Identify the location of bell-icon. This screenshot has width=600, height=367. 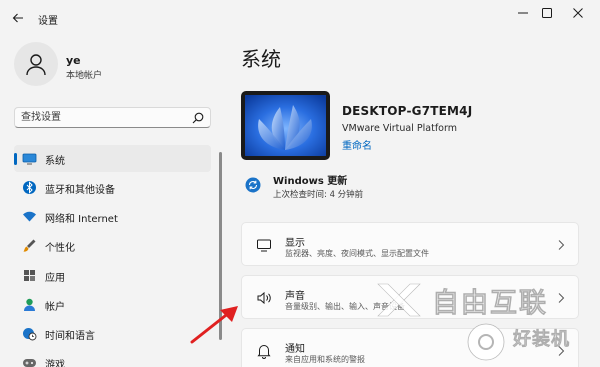
(264, 351).